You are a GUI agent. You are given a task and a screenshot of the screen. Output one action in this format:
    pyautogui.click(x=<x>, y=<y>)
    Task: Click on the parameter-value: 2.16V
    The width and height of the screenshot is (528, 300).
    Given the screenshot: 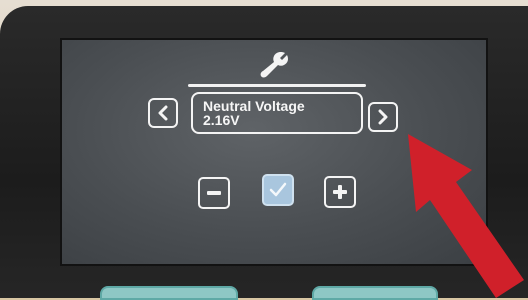 What is the action you would take?
    pyautogui.click(x=221, y=120)
    